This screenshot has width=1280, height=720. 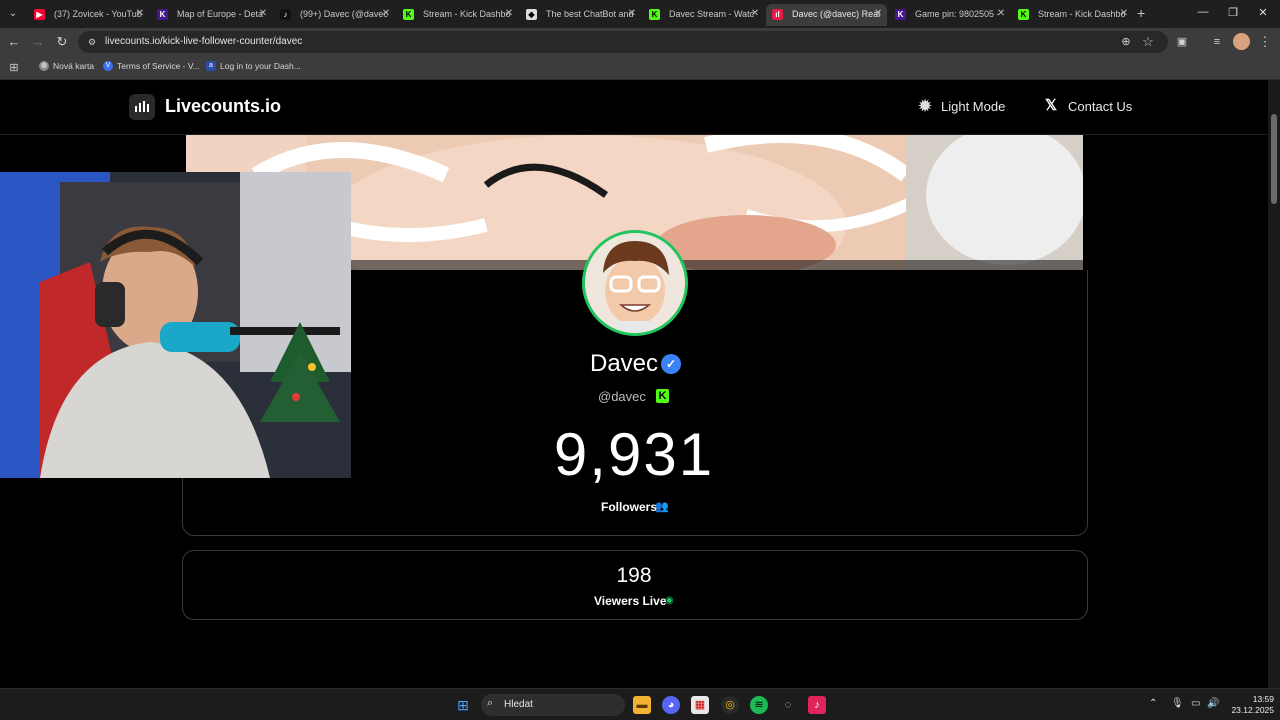 What do you see at coordinates (1274, 159) in the screenshot?
I see `scrollbar-thumb` at bounding box center [1274, 159].